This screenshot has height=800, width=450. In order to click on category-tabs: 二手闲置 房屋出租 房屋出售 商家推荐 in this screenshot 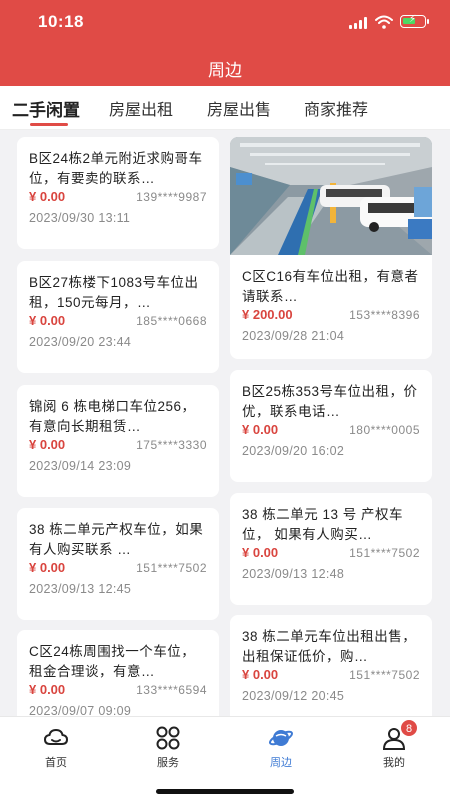, I will do `click(225, 108)`.